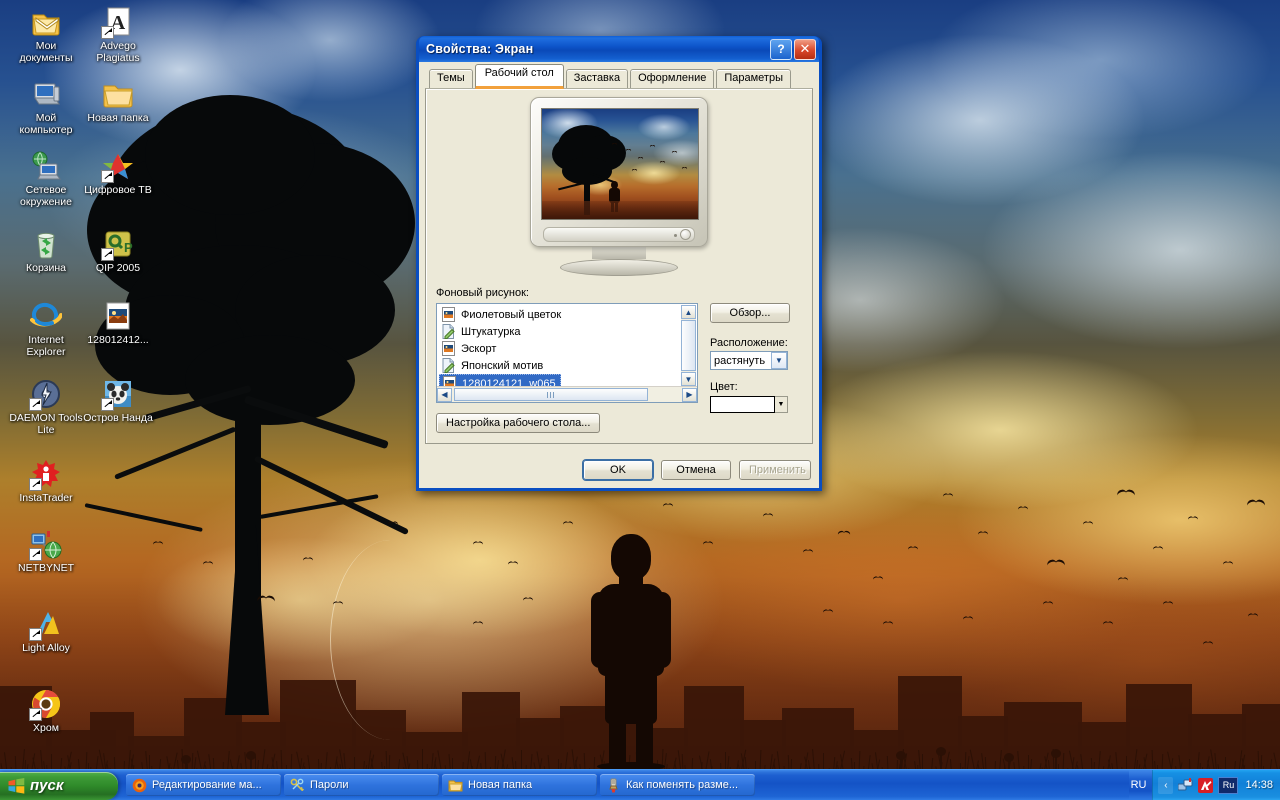 This screenshot has height=800, width=1280. Describe the element at coordinates (46, 107) in the screenshot. I see `desktop-icon-my-computer: Мой компьютер` at that location.